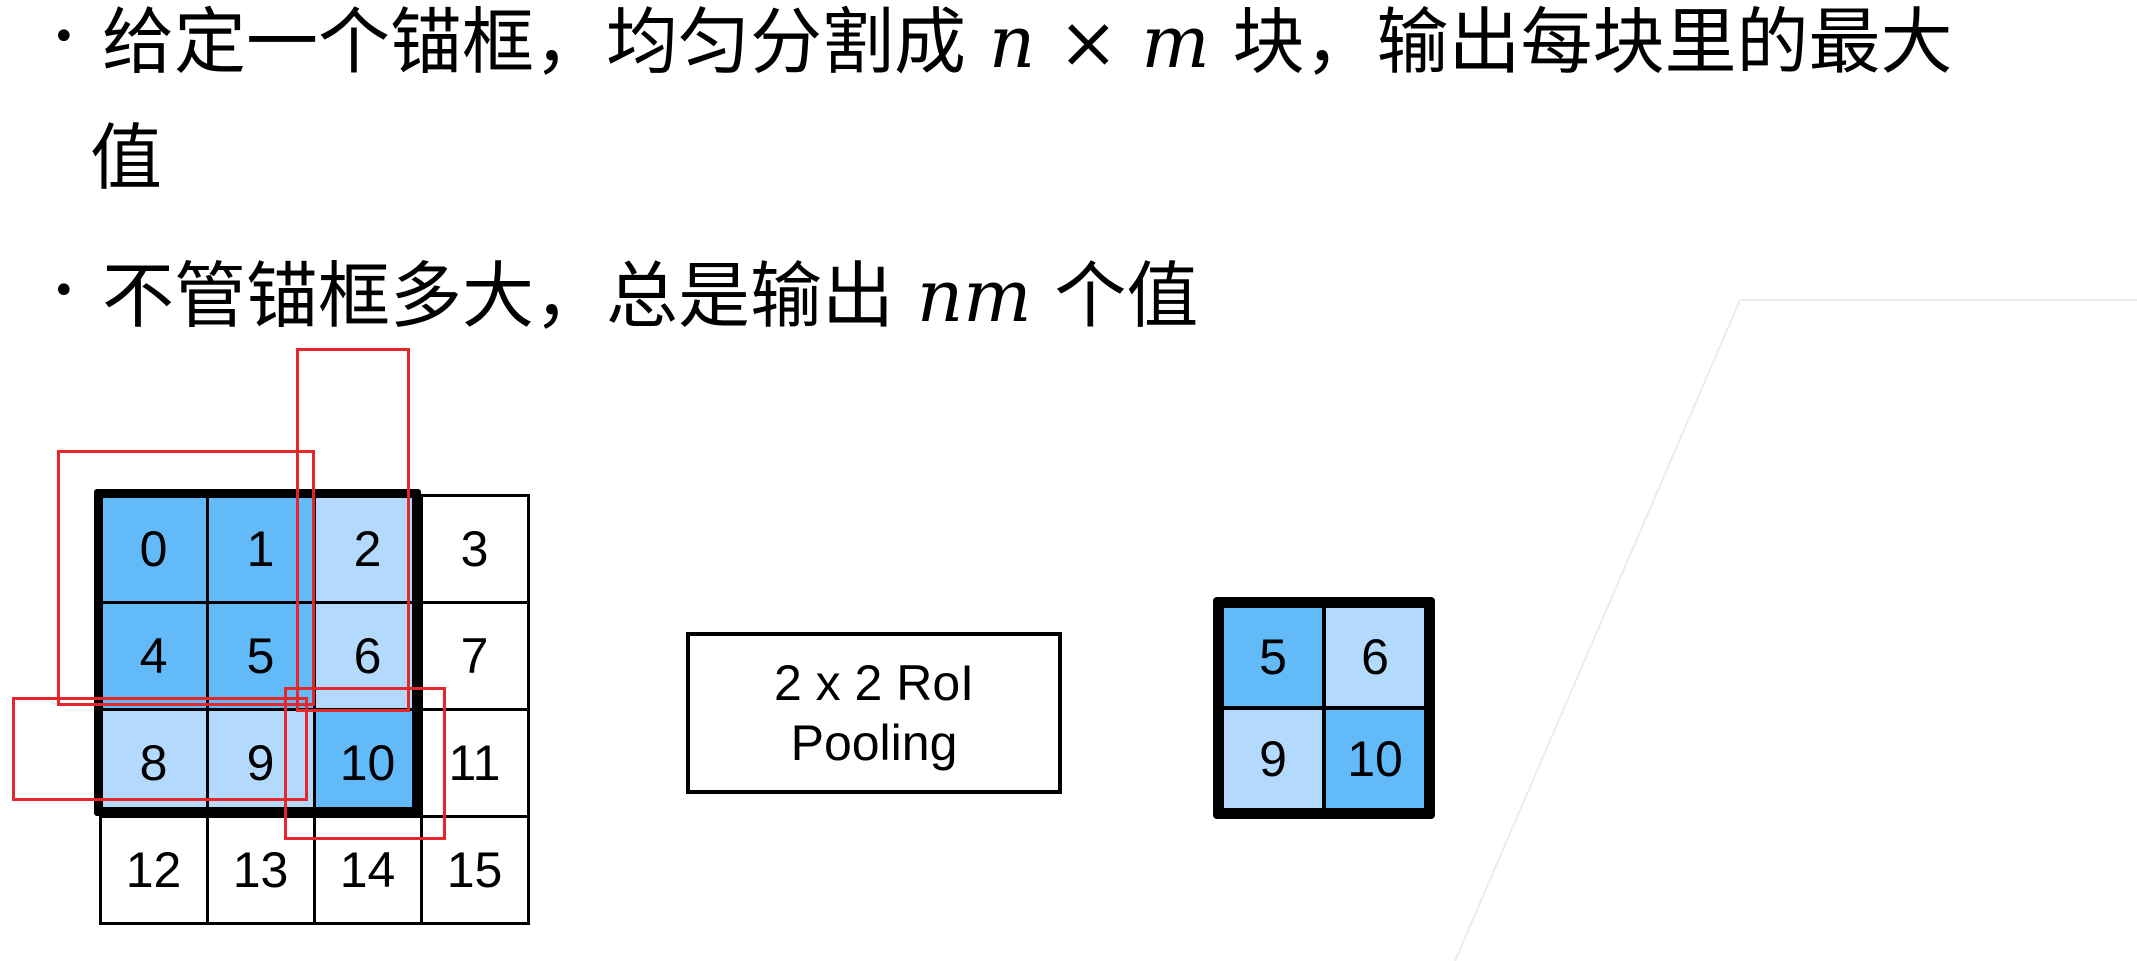 The height and width of the screenshot is (961, 2137). I want to click on input-grid-cell: 5, so click(260, 655).